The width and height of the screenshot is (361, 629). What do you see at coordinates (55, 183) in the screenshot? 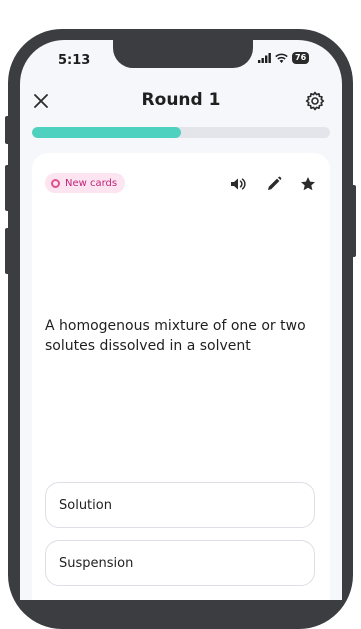
I see `circle-icon` at bounding box center [55, 183].